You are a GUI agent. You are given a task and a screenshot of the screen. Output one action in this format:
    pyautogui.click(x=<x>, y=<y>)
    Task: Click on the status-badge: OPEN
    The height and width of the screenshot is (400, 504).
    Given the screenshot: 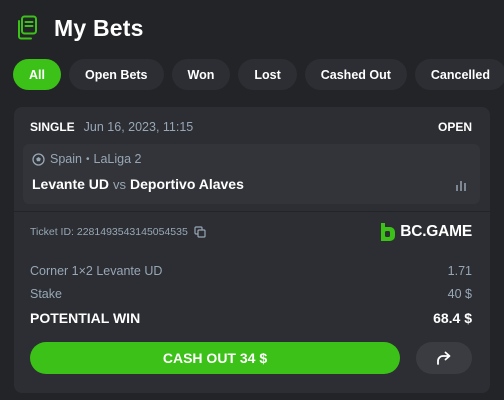 What is the action you would take?
    pyautogui.click(x=454, y=127)
    